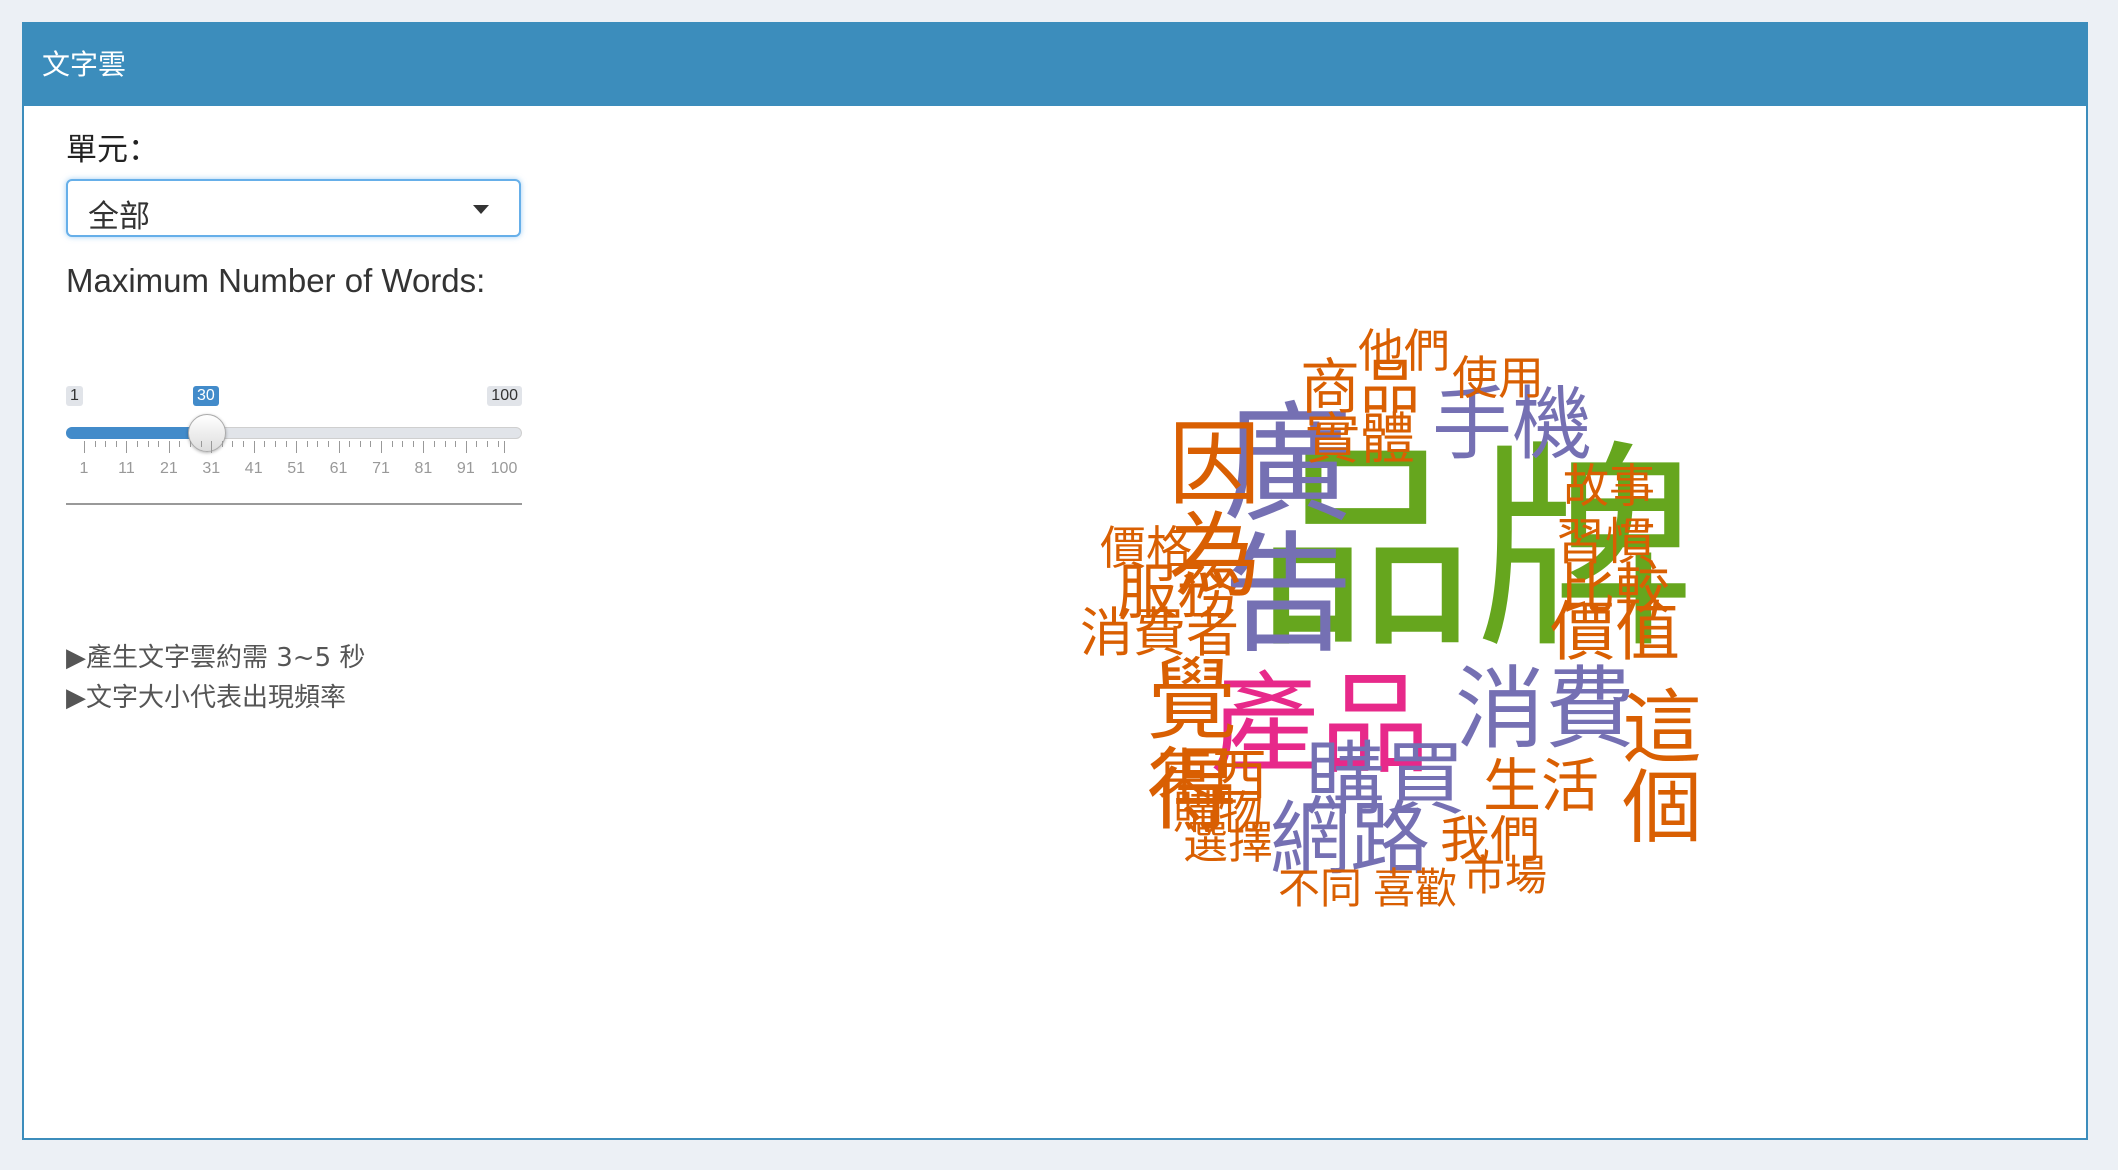 The image size is (2118, 1170). What do you see at coordinates (1655, 765) in the screenshot?
I see `cloud-word: 這個` at bounding box center [1655, 765].